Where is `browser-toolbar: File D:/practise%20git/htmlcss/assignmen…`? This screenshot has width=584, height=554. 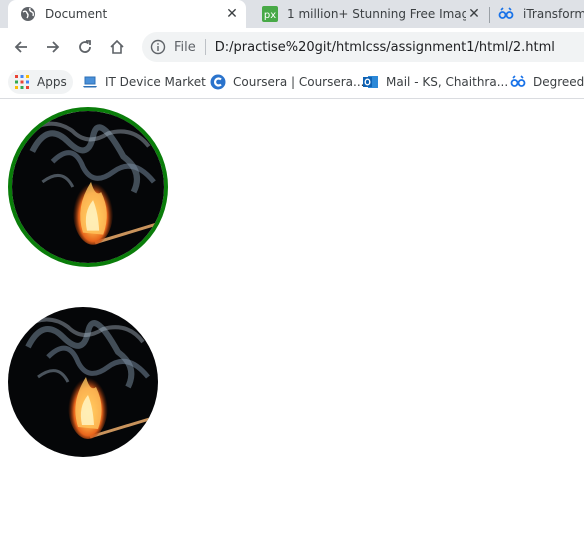
browser-toolbar: File D:/practise%20git/htmlcss/assignmen… is located at coordinates (292, 47).